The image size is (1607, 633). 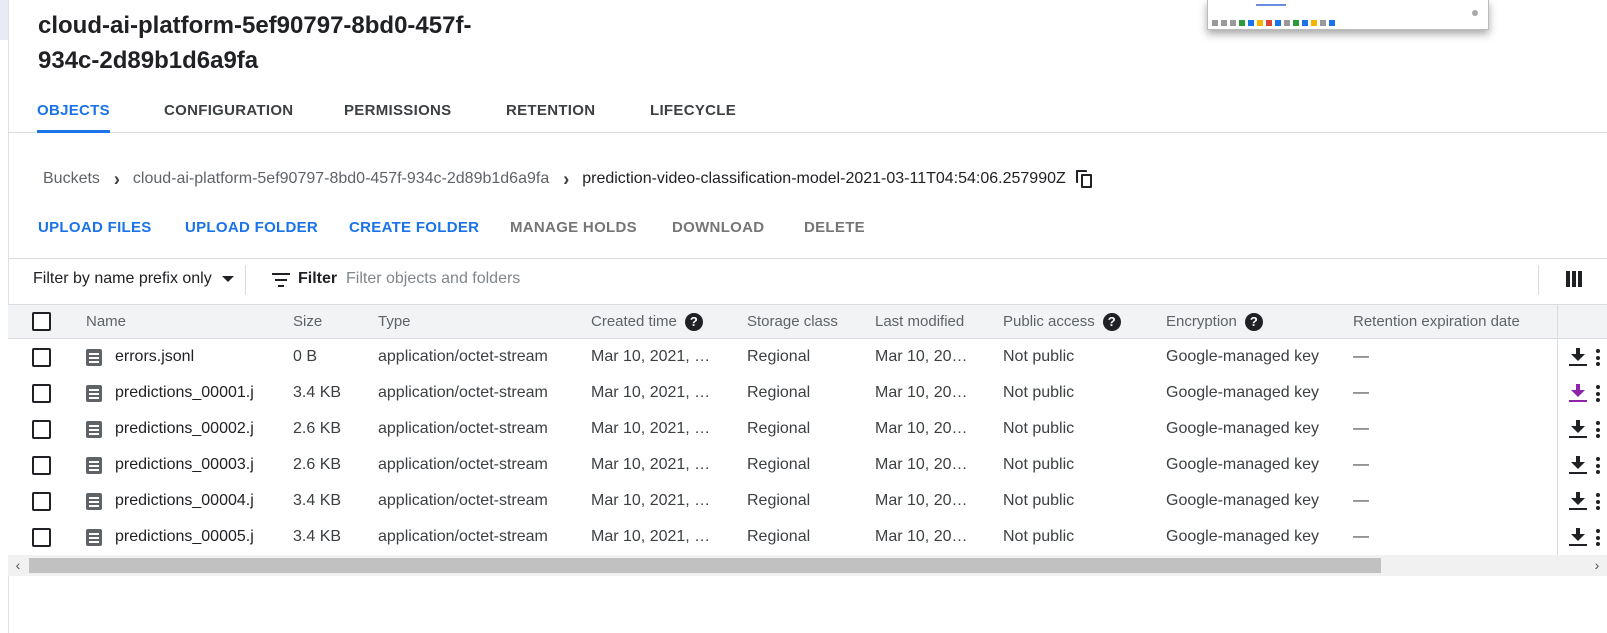 I want to click on upload-folder-button: UPLOAD FOLDER, so click(x=251, y=228).